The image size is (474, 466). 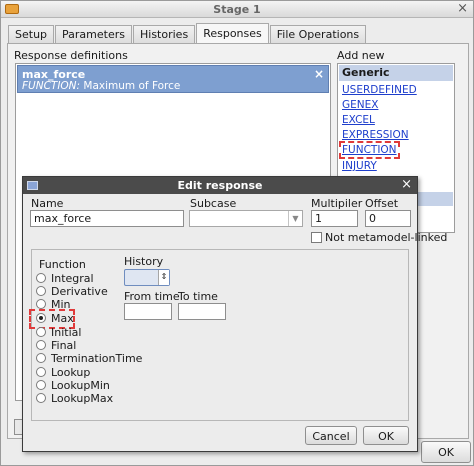 I want to click on offset-field: 0, so click(x=388, y=218).